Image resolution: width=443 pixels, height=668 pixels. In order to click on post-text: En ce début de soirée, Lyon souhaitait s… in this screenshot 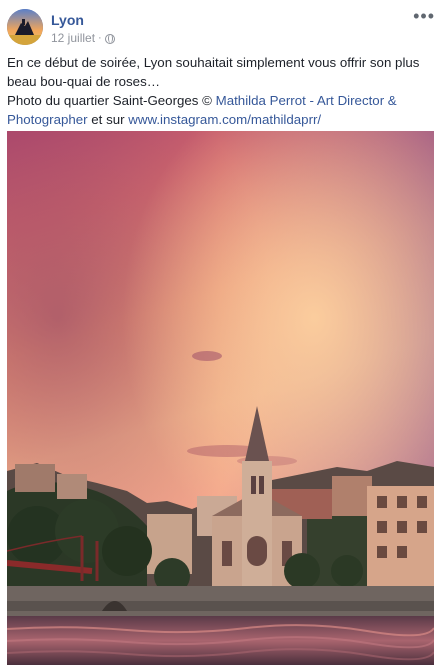, I will do `click(222, 91)`.